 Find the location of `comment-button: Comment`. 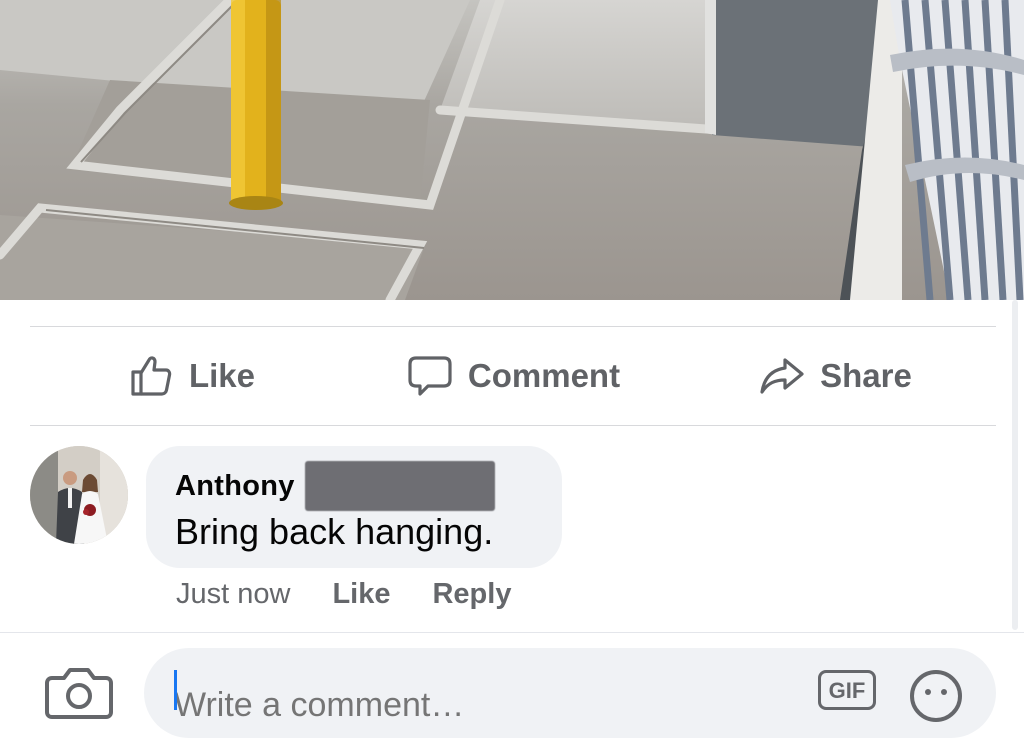

comment-button: Comment is located at coordinates (513, 376).